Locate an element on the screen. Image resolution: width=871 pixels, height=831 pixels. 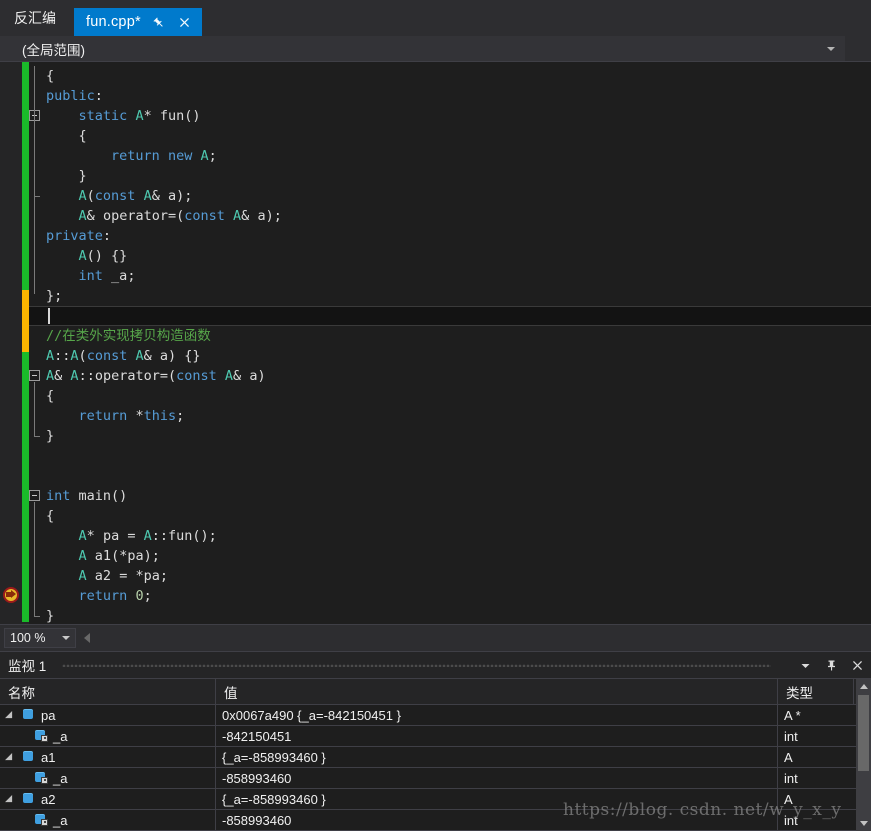
watch-cell-name: pa is located at coordinates (108, 715).